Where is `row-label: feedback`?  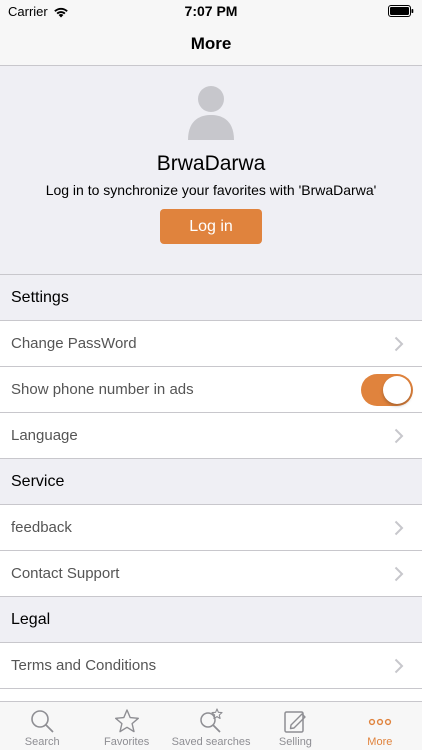 row-label: feedback is located at coordinates (41, 527).